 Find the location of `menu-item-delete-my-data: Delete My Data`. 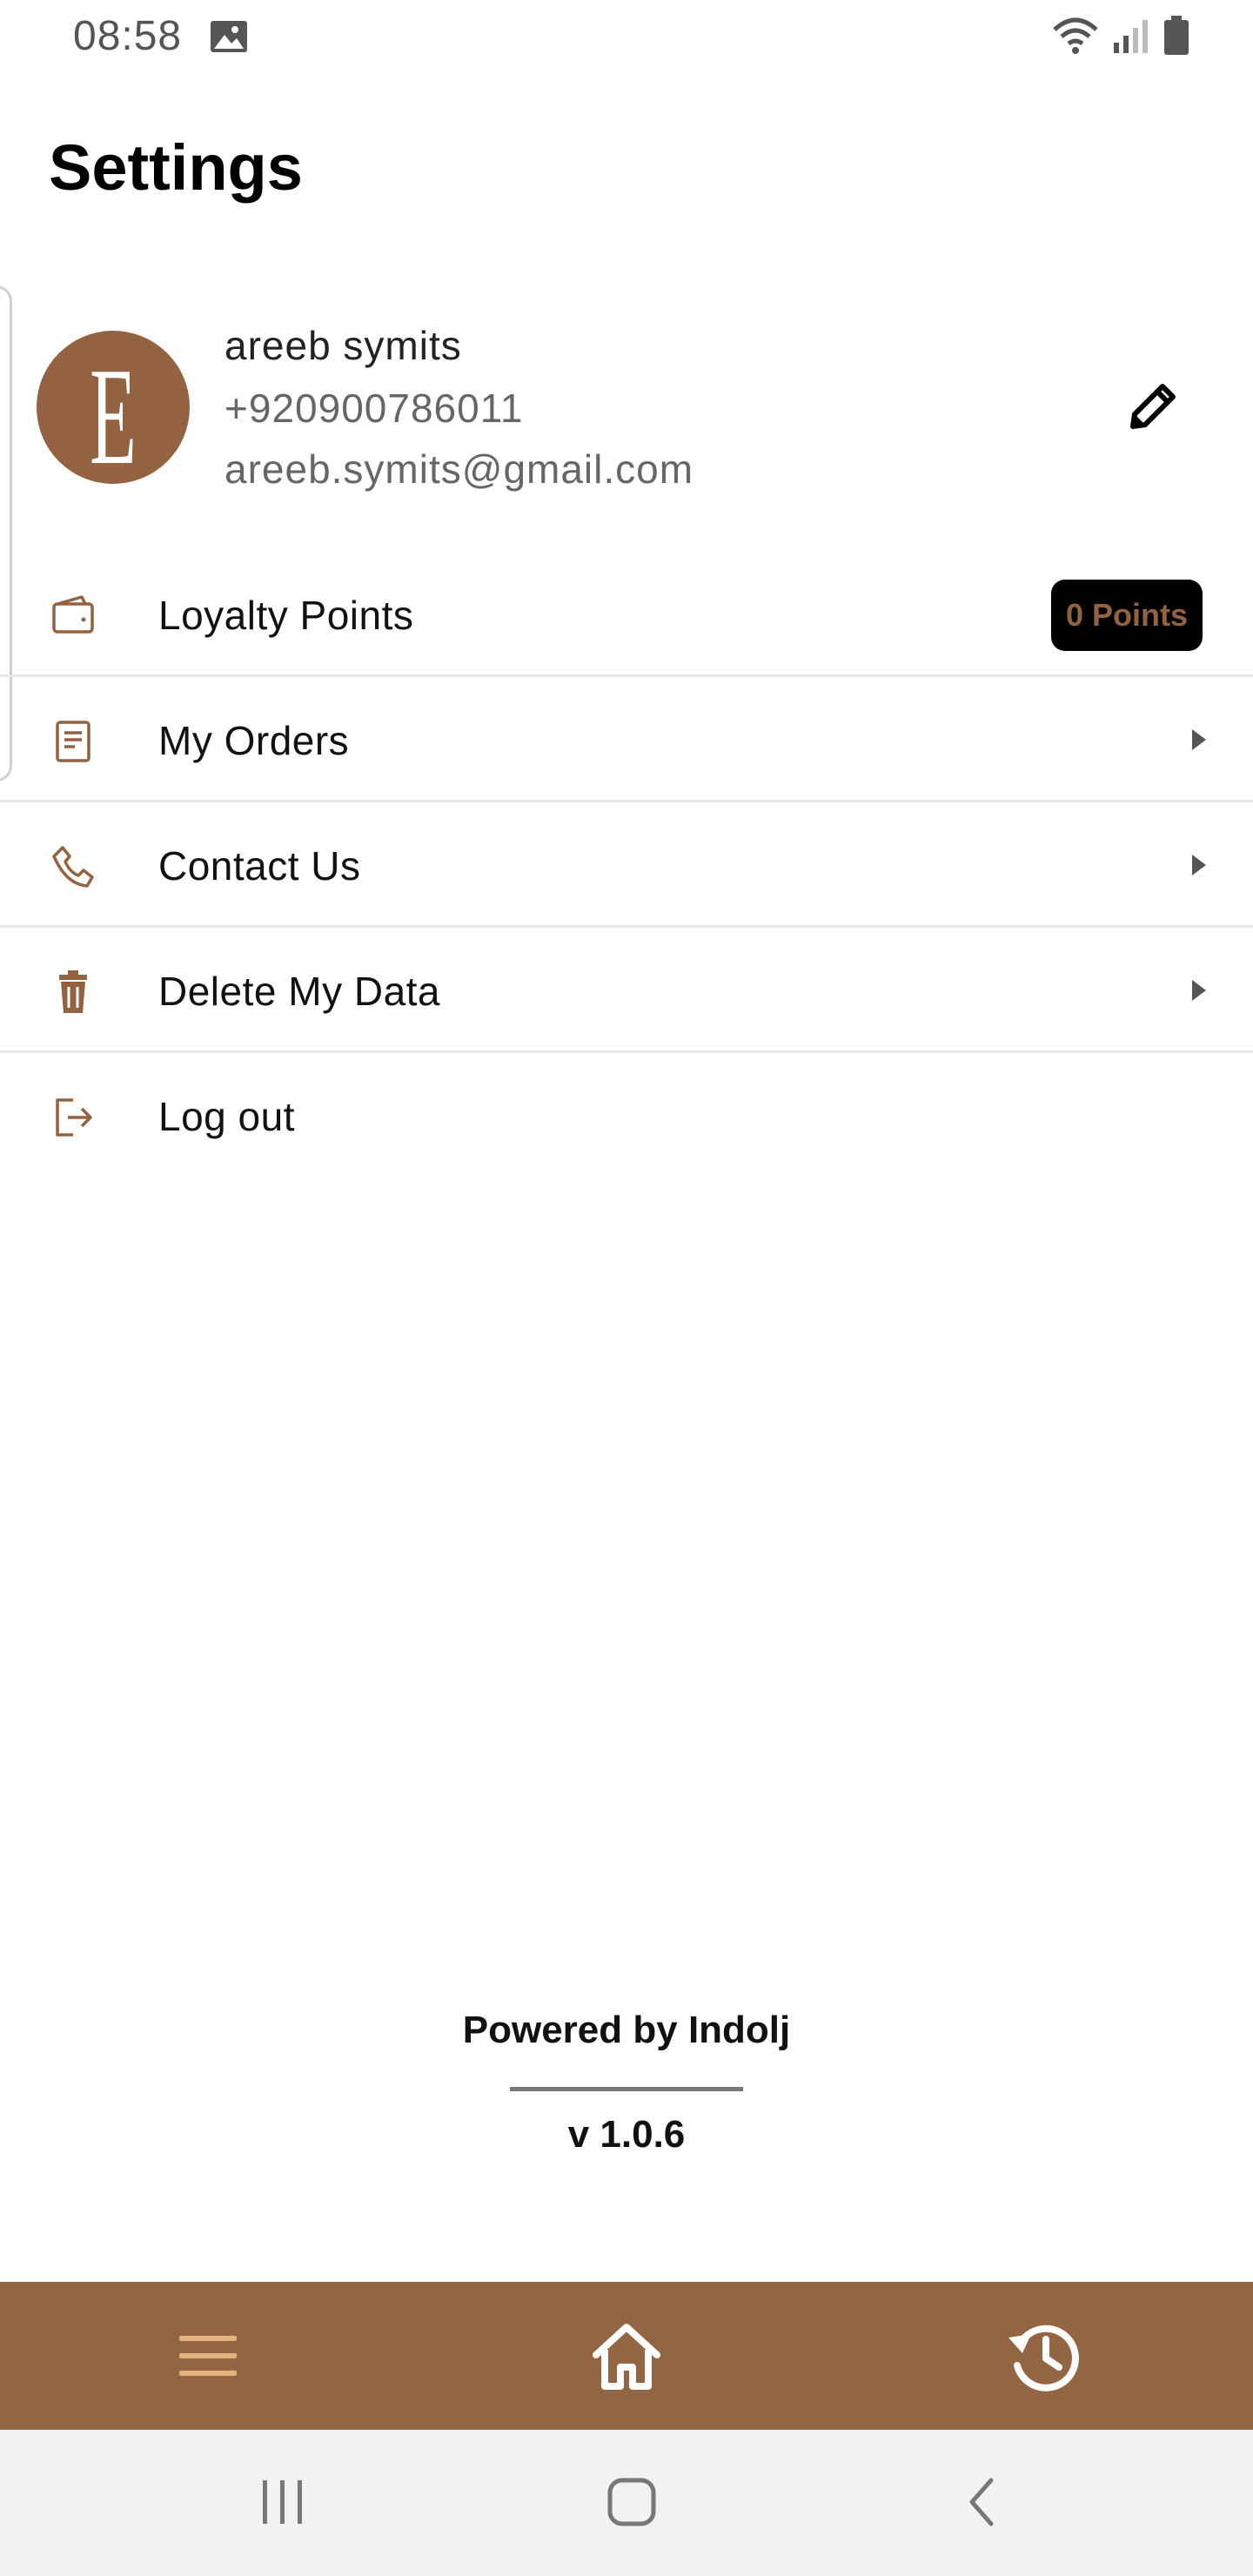

menu-item-delete-my-data: Delete My Data is located at coordinates (626, 990).